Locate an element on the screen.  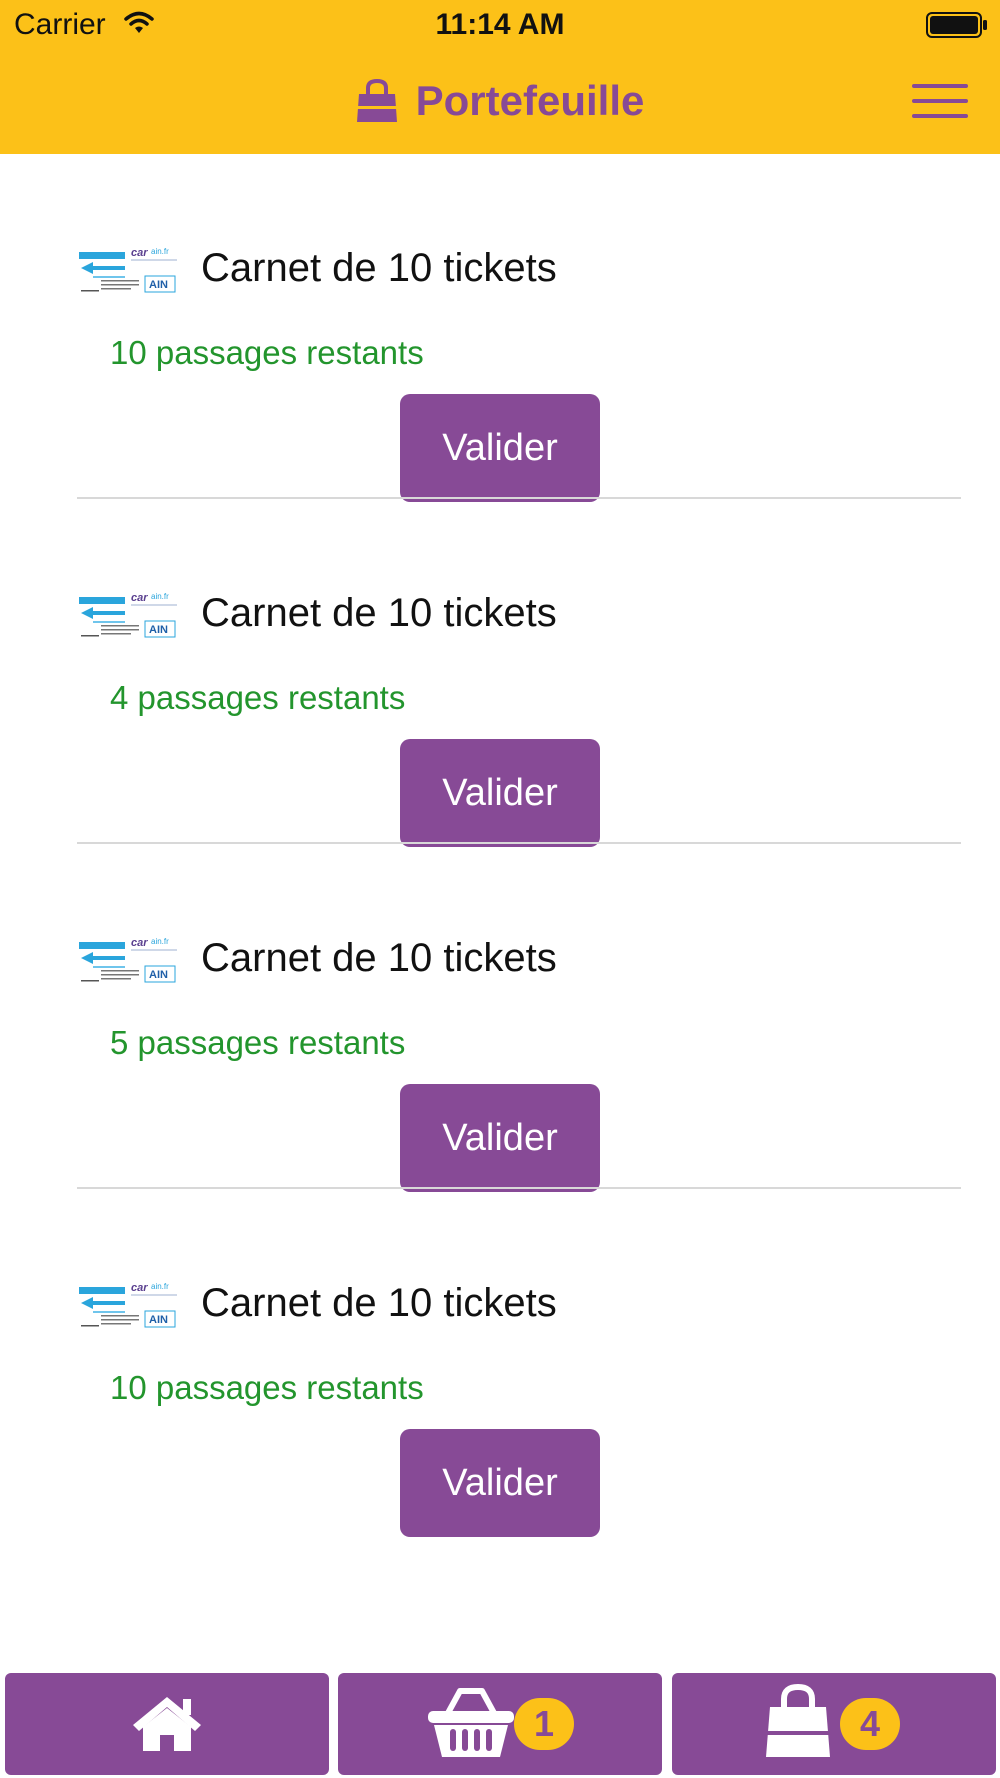
tab-cart: 1 is located at coordinates (500, 1724).